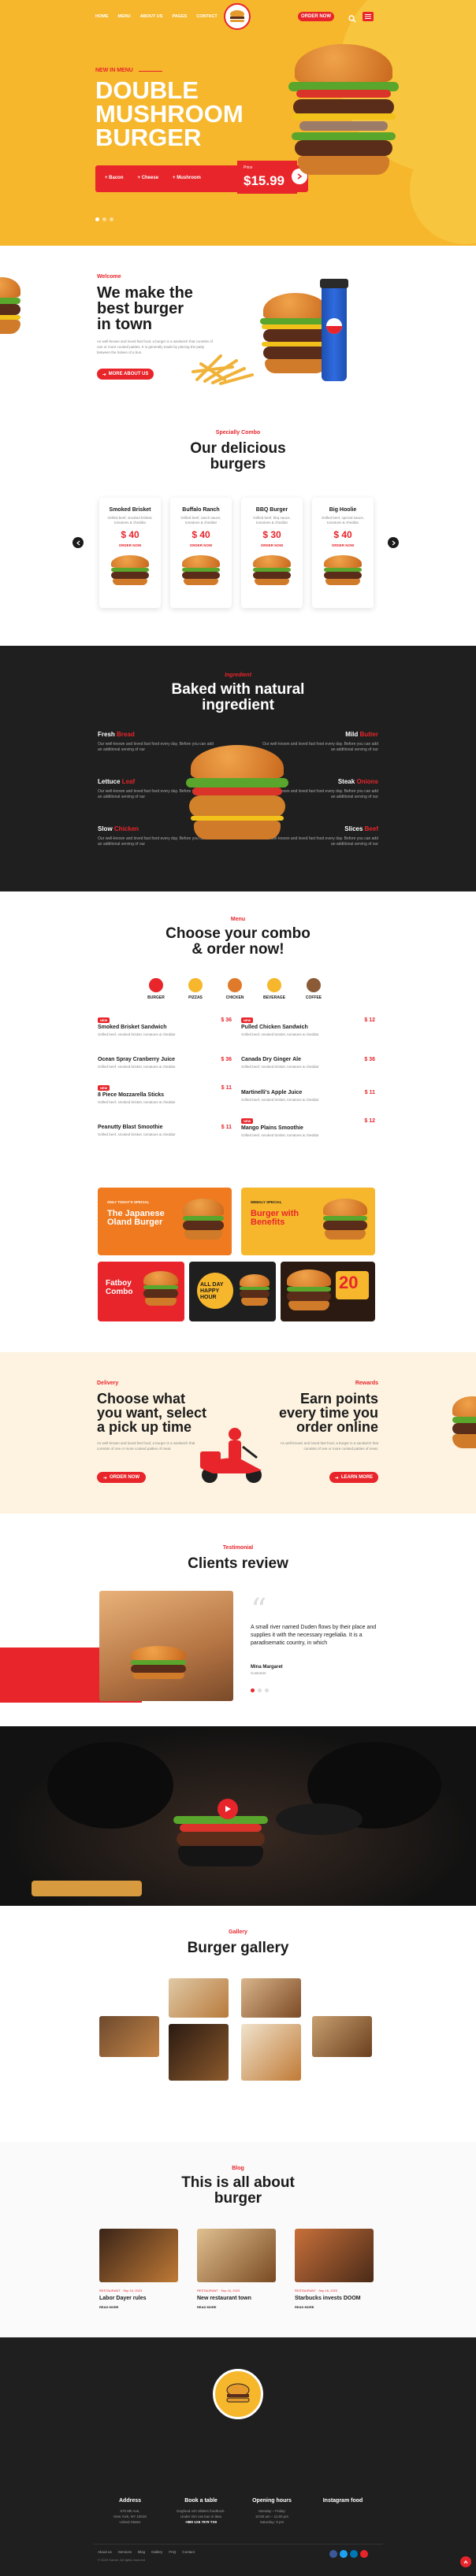 This screenshot has height=2576, width=476. What do you see at coordinates (232, 1291) in the screenshot?
I see `promo-banner-happy-hour: ALL DAY HAPPY HOUR` at bounding box center [232, 1291].